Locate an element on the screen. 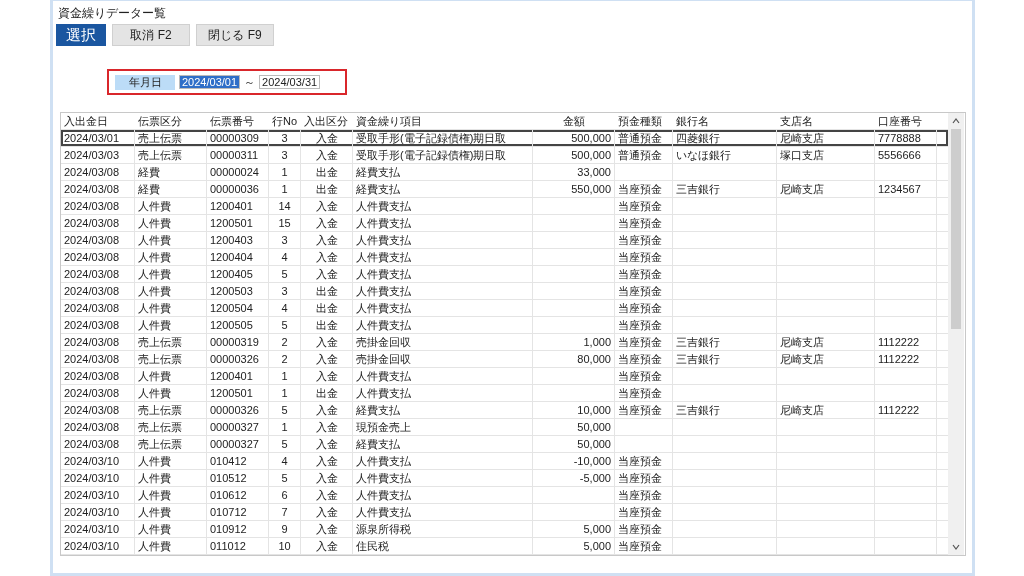 Image resolution: width=1024 pixels, height=576 pixels. table-cell: 2024/03/10 is located at coordinates (92, 461).